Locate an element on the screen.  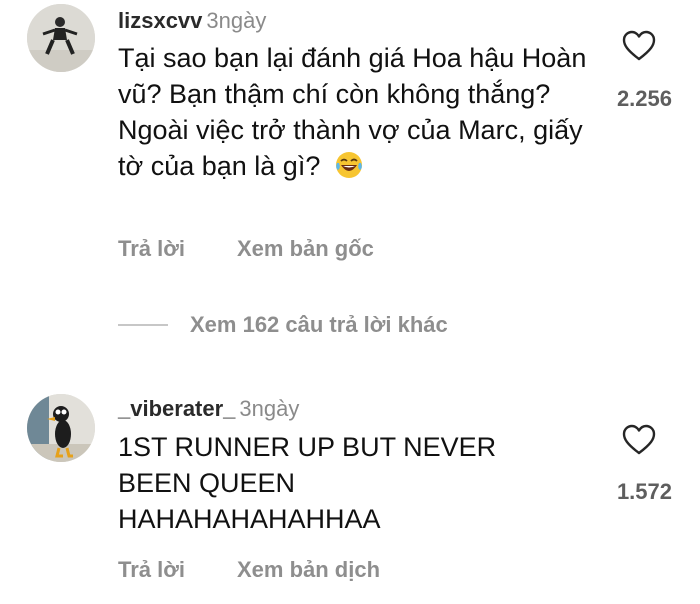
username: lizsxcvv is located at coordinates (160, 20).